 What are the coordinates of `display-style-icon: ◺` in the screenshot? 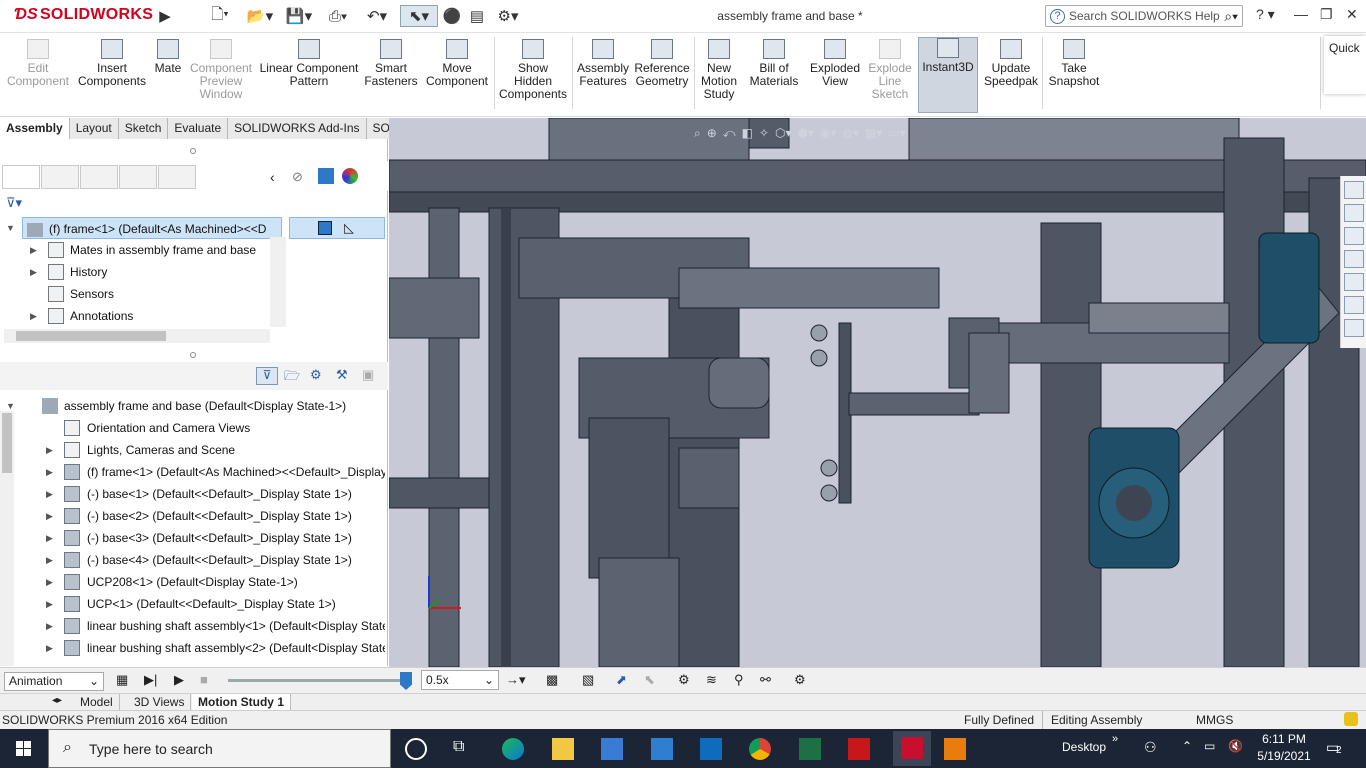 It's located at (349, 228).